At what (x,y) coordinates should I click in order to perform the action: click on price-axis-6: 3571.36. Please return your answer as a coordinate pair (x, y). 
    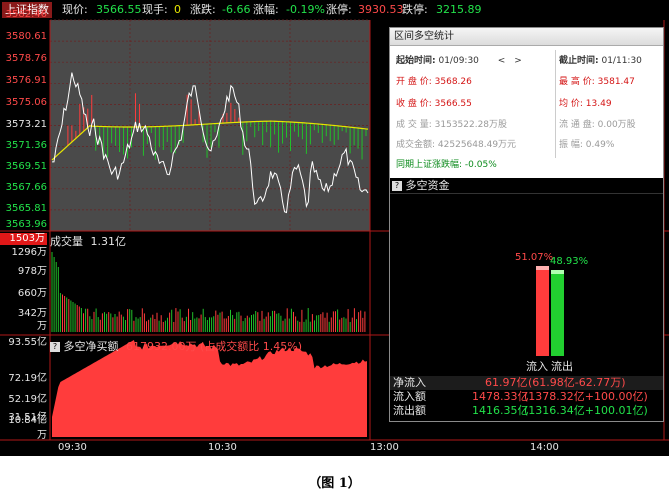
    Looking at the image, I should click on (26, 145).